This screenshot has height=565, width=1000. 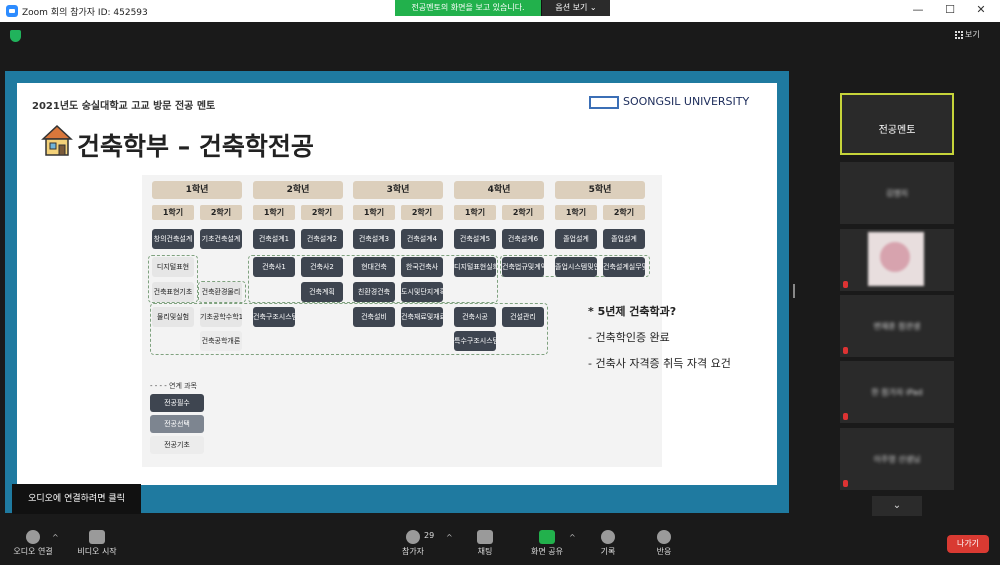 I want to click on course-block: 건축설계3, so click(x=374, y=239).